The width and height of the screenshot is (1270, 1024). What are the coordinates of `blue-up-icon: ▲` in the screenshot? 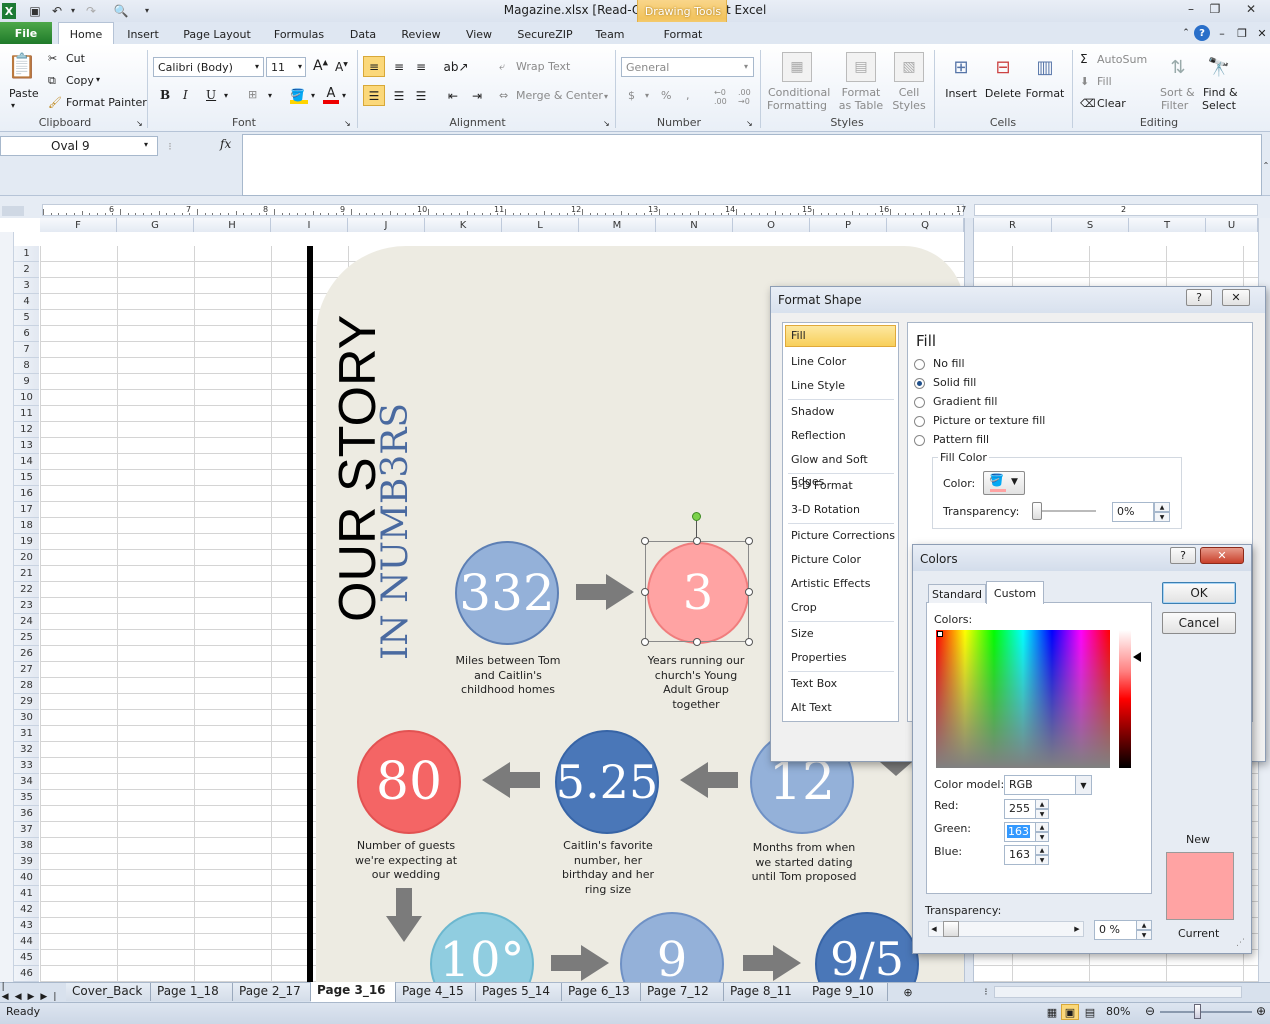 It's located at (1042, 850).